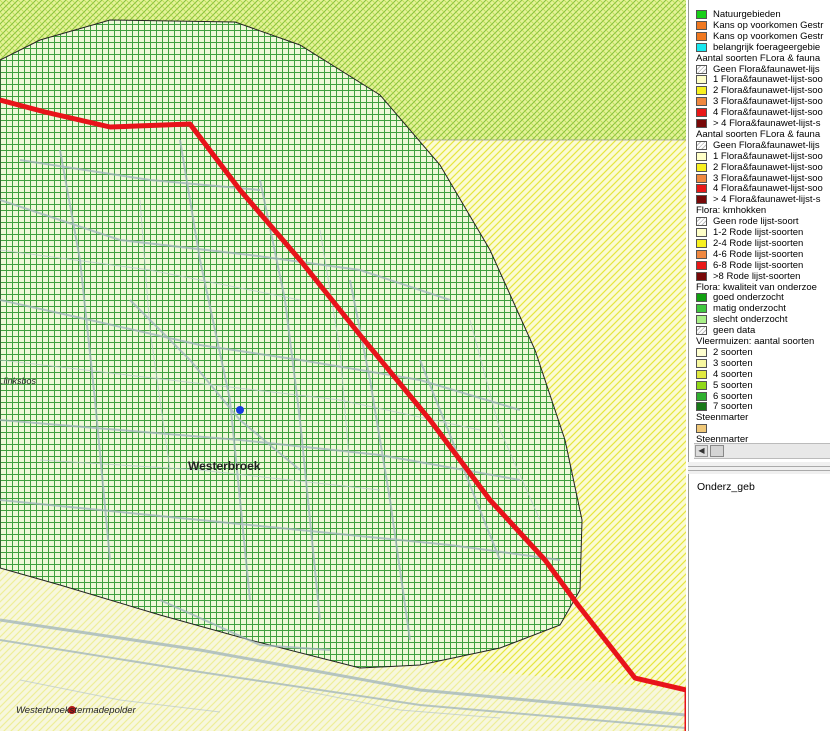  What do you see at coordinates (758, 254) in the screenshot?
I see `legend-item-label: 4-6 Rode lijst-soorten` at bounding box center [758, 254].